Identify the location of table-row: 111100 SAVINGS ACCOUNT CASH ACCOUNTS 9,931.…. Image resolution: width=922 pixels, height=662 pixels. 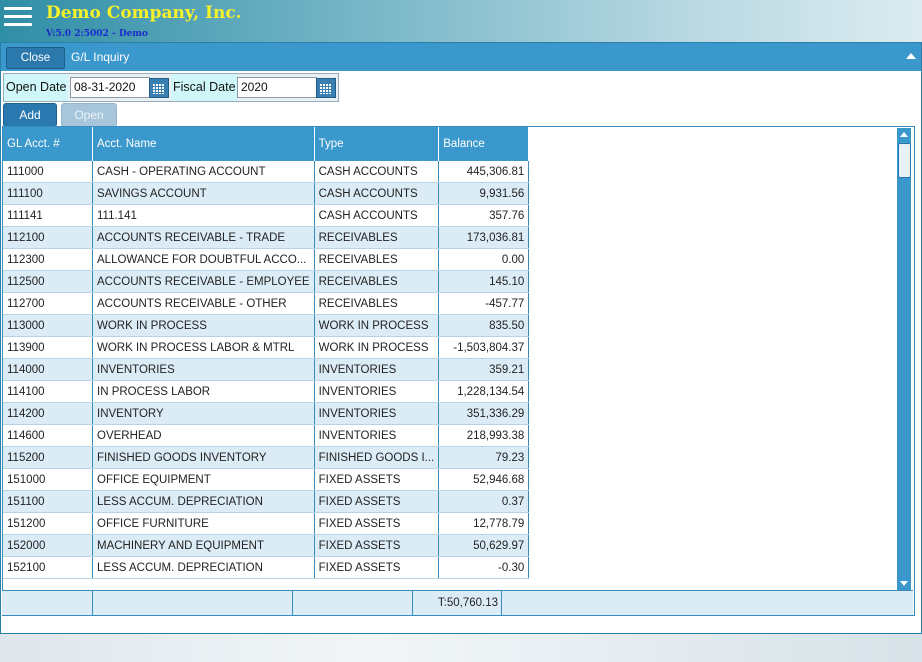
(266, 193).